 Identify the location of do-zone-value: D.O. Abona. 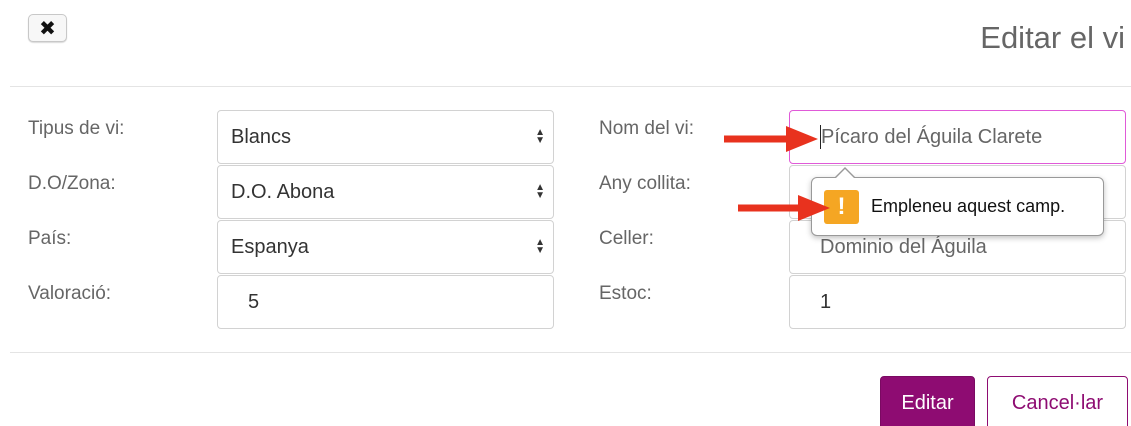
(283, 191).